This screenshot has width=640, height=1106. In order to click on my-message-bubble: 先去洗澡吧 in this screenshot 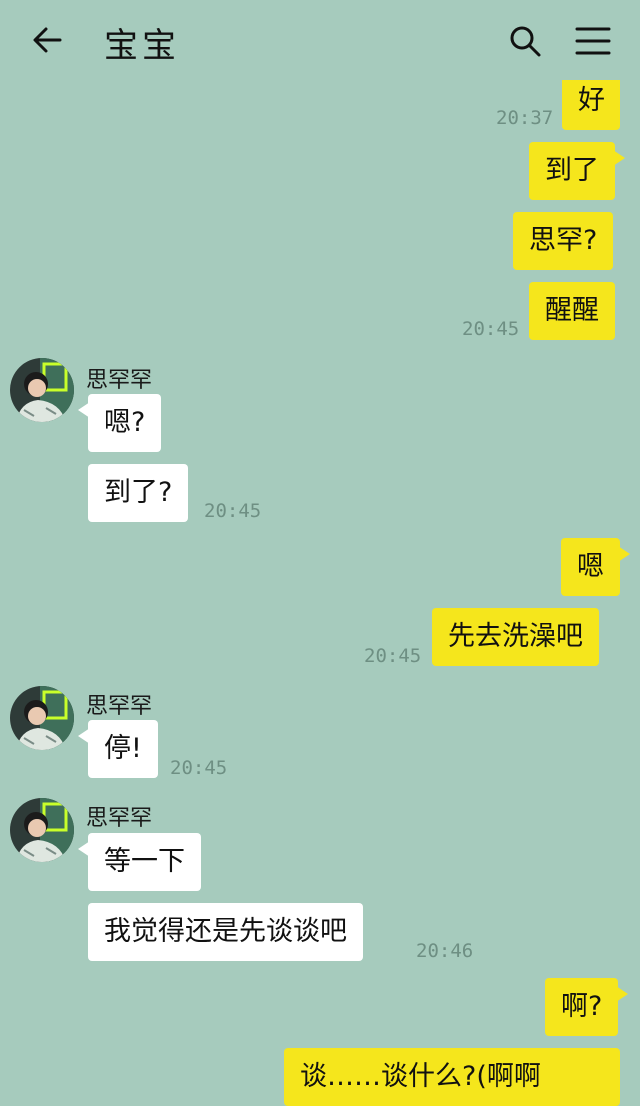, I will do `click(515, 637)`.